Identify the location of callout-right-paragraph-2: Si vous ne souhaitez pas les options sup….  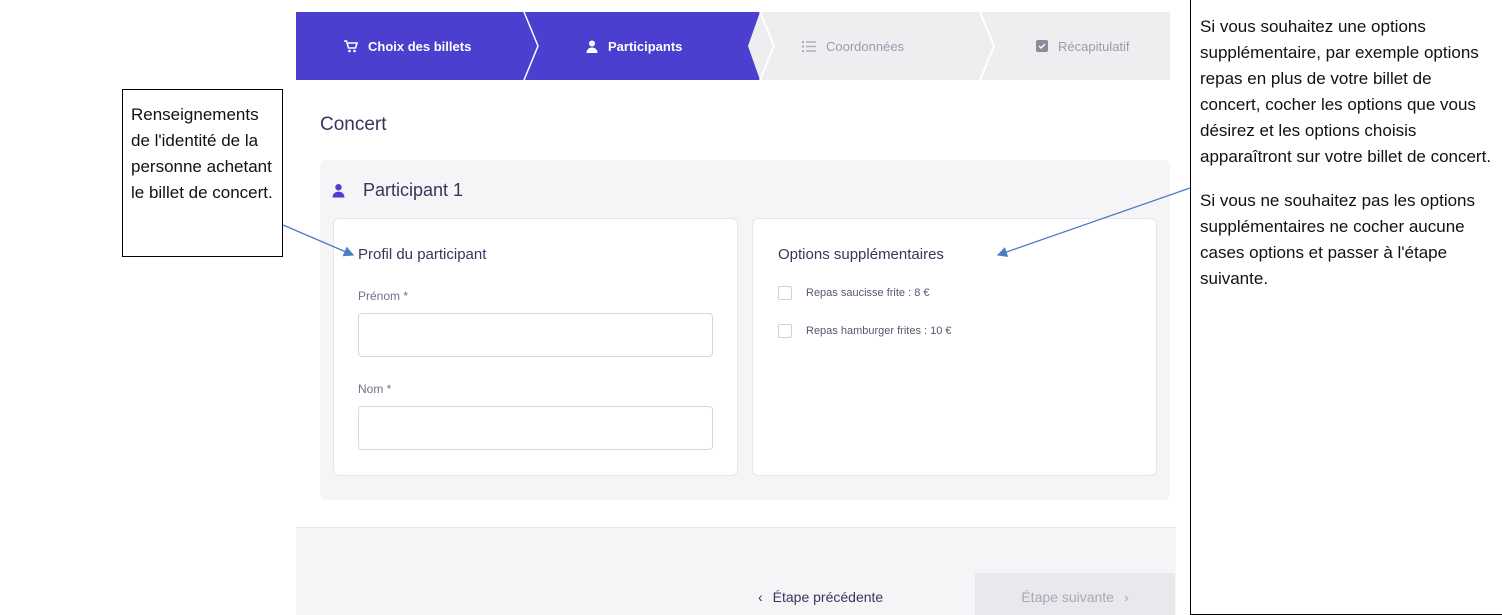
(1338, 239).